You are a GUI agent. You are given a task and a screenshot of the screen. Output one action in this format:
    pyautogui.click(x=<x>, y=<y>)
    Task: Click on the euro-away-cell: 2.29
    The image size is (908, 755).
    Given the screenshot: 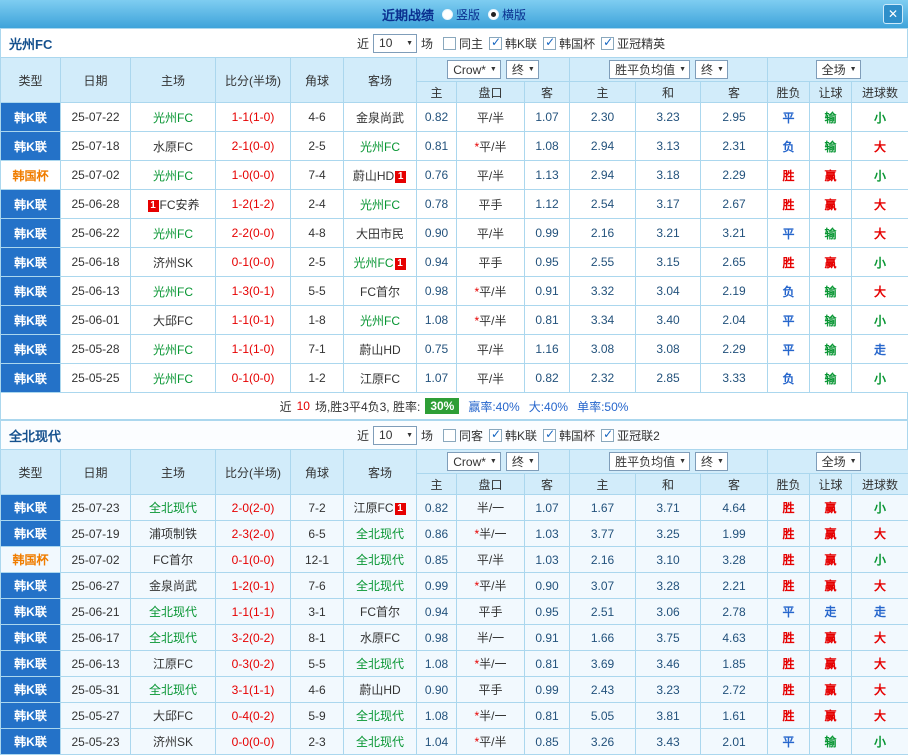 What is the action you would take?
    pyautogui.click(x=734, y=175)
    